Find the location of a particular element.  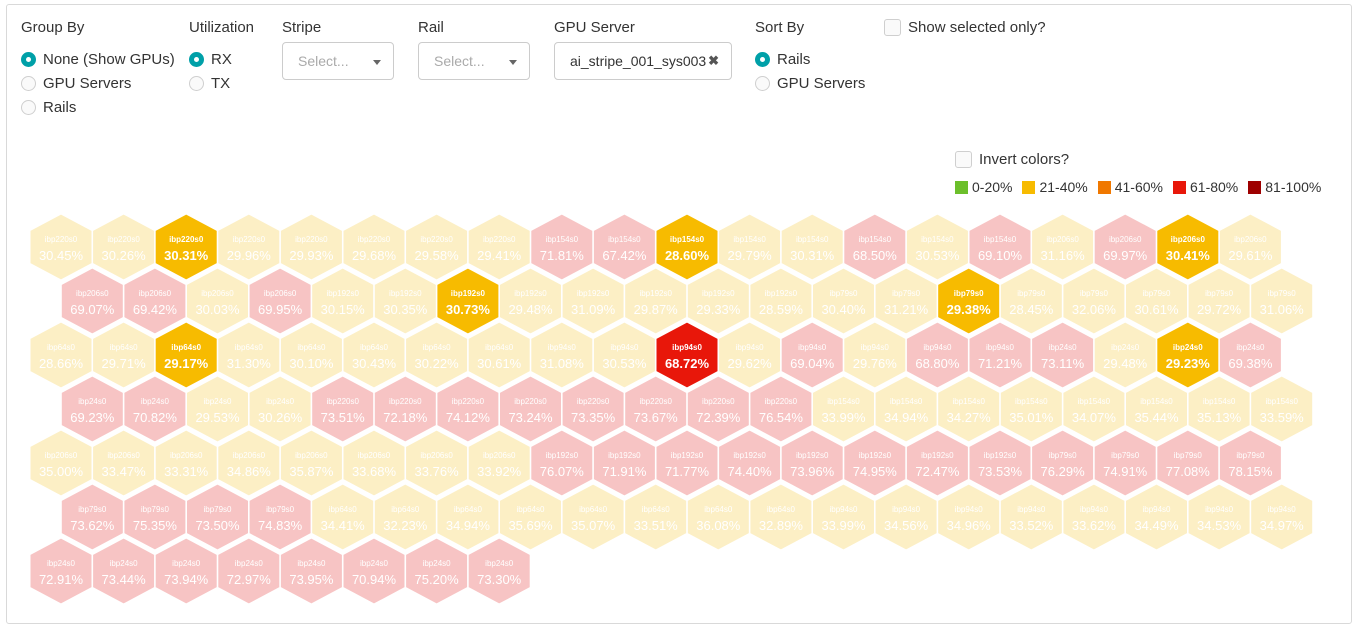

gpu-hex-cell: ibp154s0 34.27% is located at coordinates (969, 409).